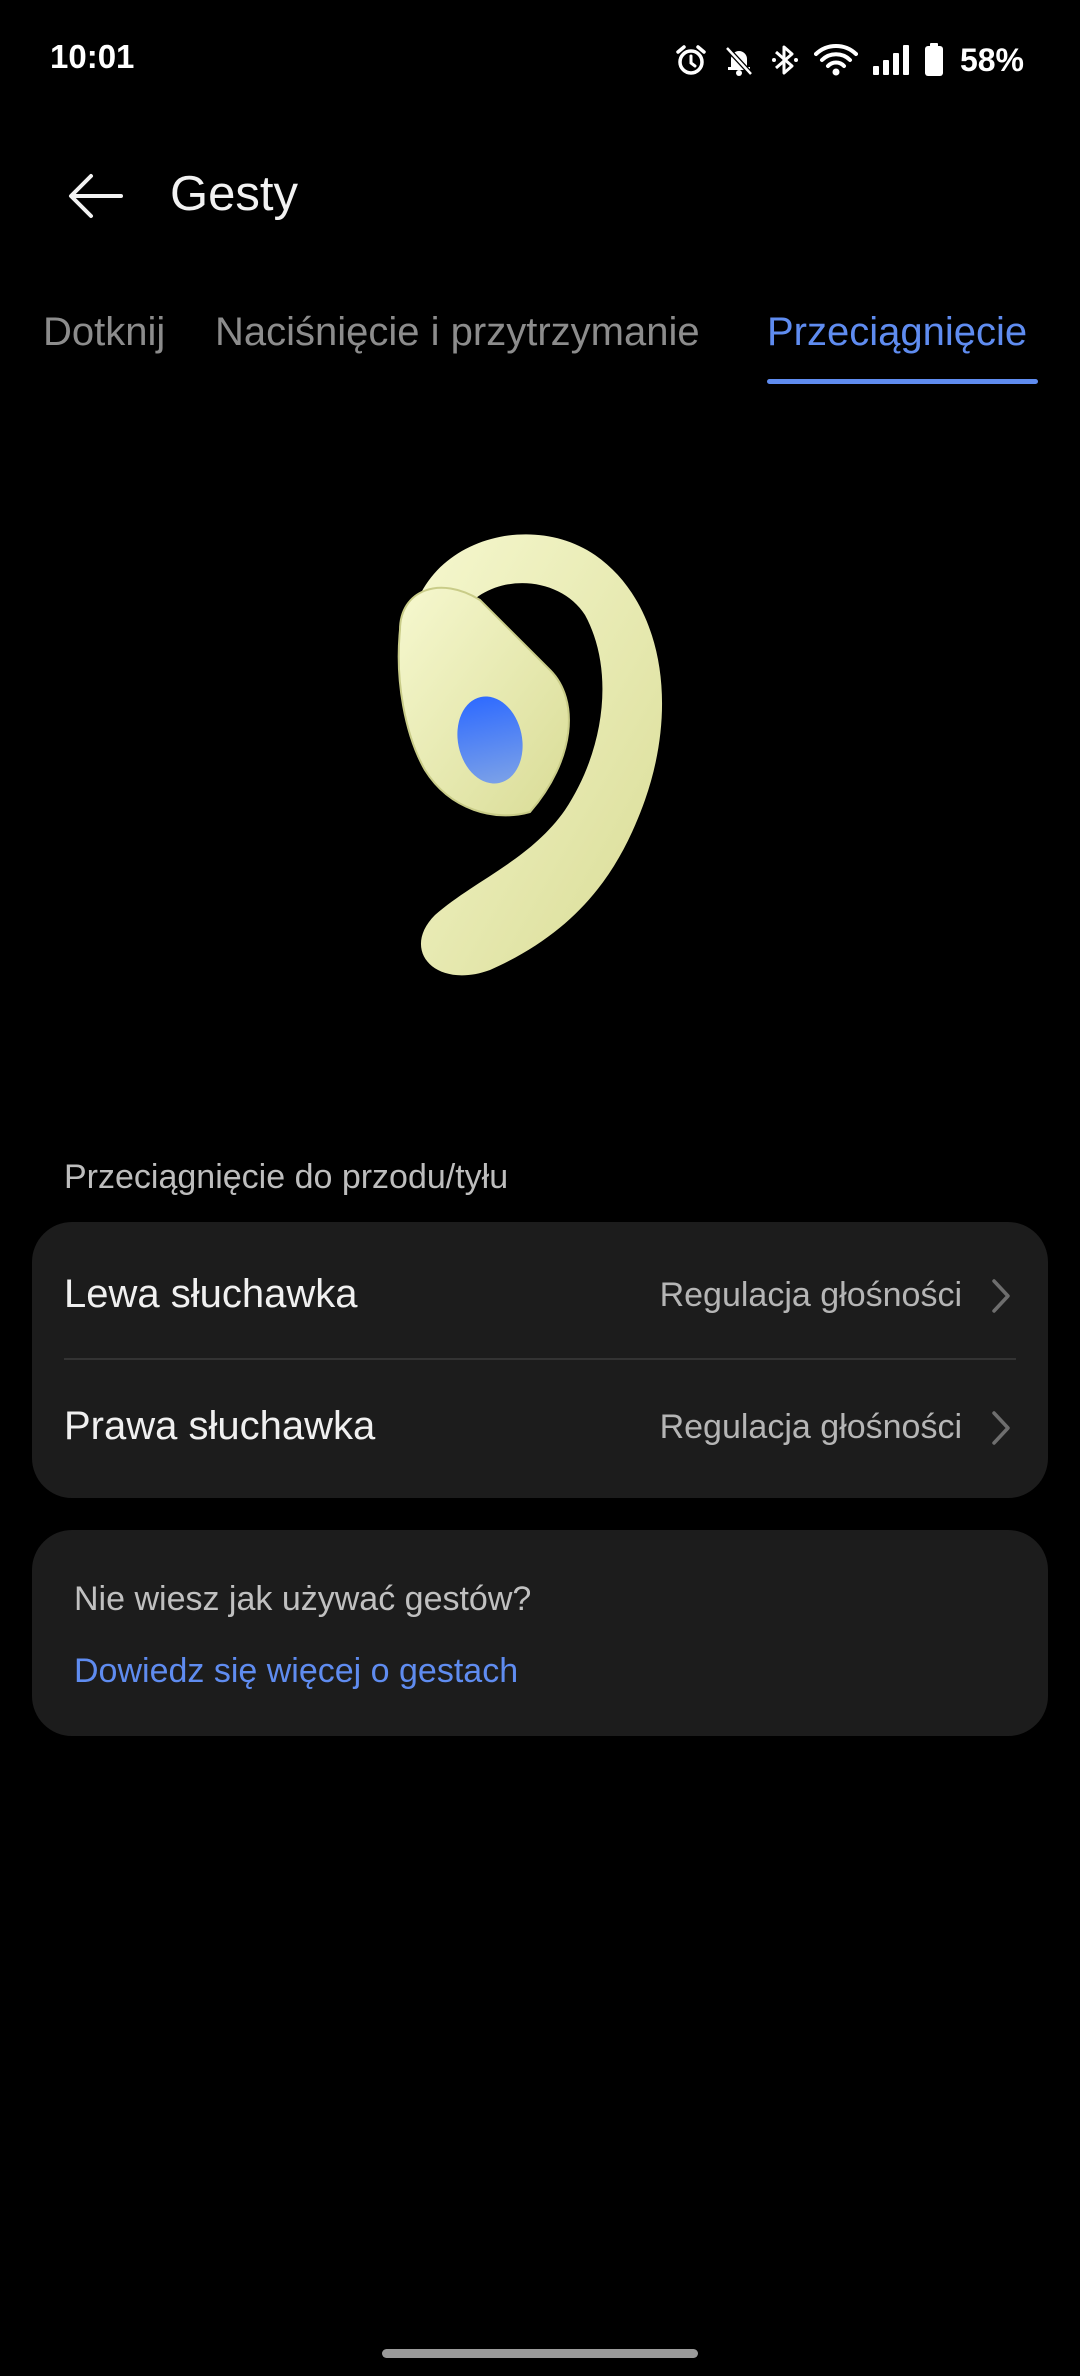 The image size is (1080, 2376). Describe the element at coordinates (891, 60) in the screenshot. I see `signal-icon` at that location.